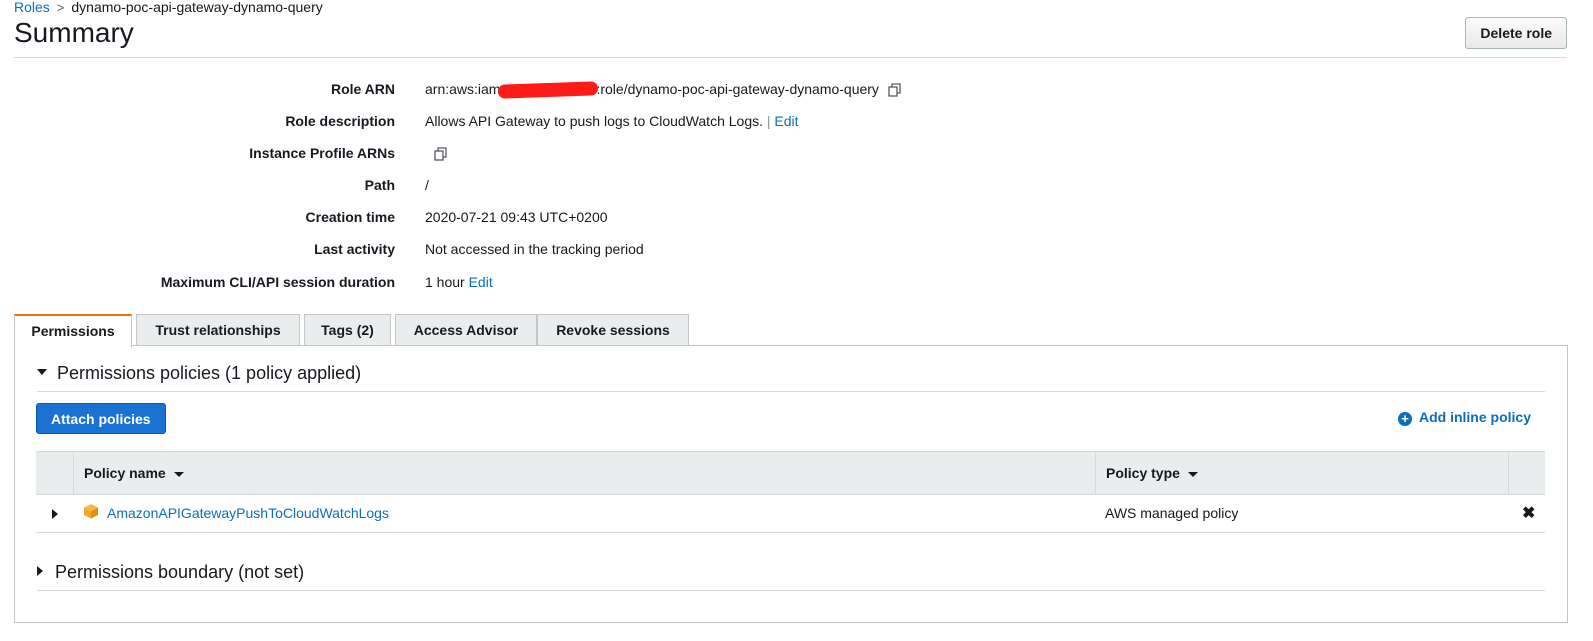 This screenshot has height=641, width=1593. What do you see at coordinates (466, 330) in the screenshot?
I see `tab-access-advisor: Access Advisor` at bounding box center [466, 330].